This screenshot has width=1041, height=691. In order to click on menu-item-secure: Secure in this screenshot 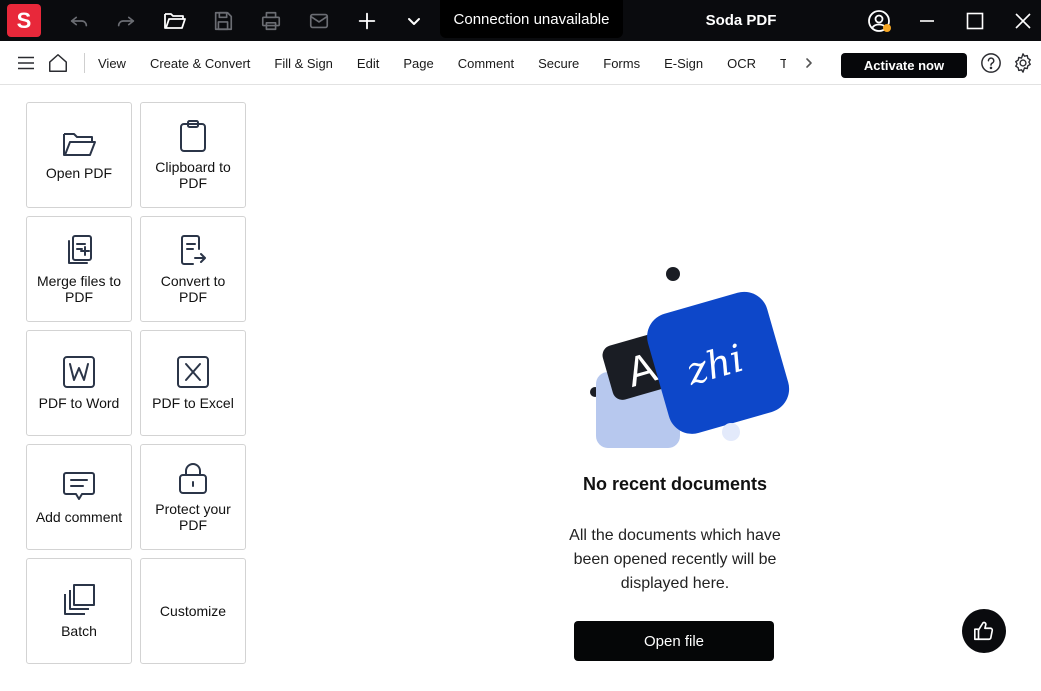, I will do `click(558, 63)`.